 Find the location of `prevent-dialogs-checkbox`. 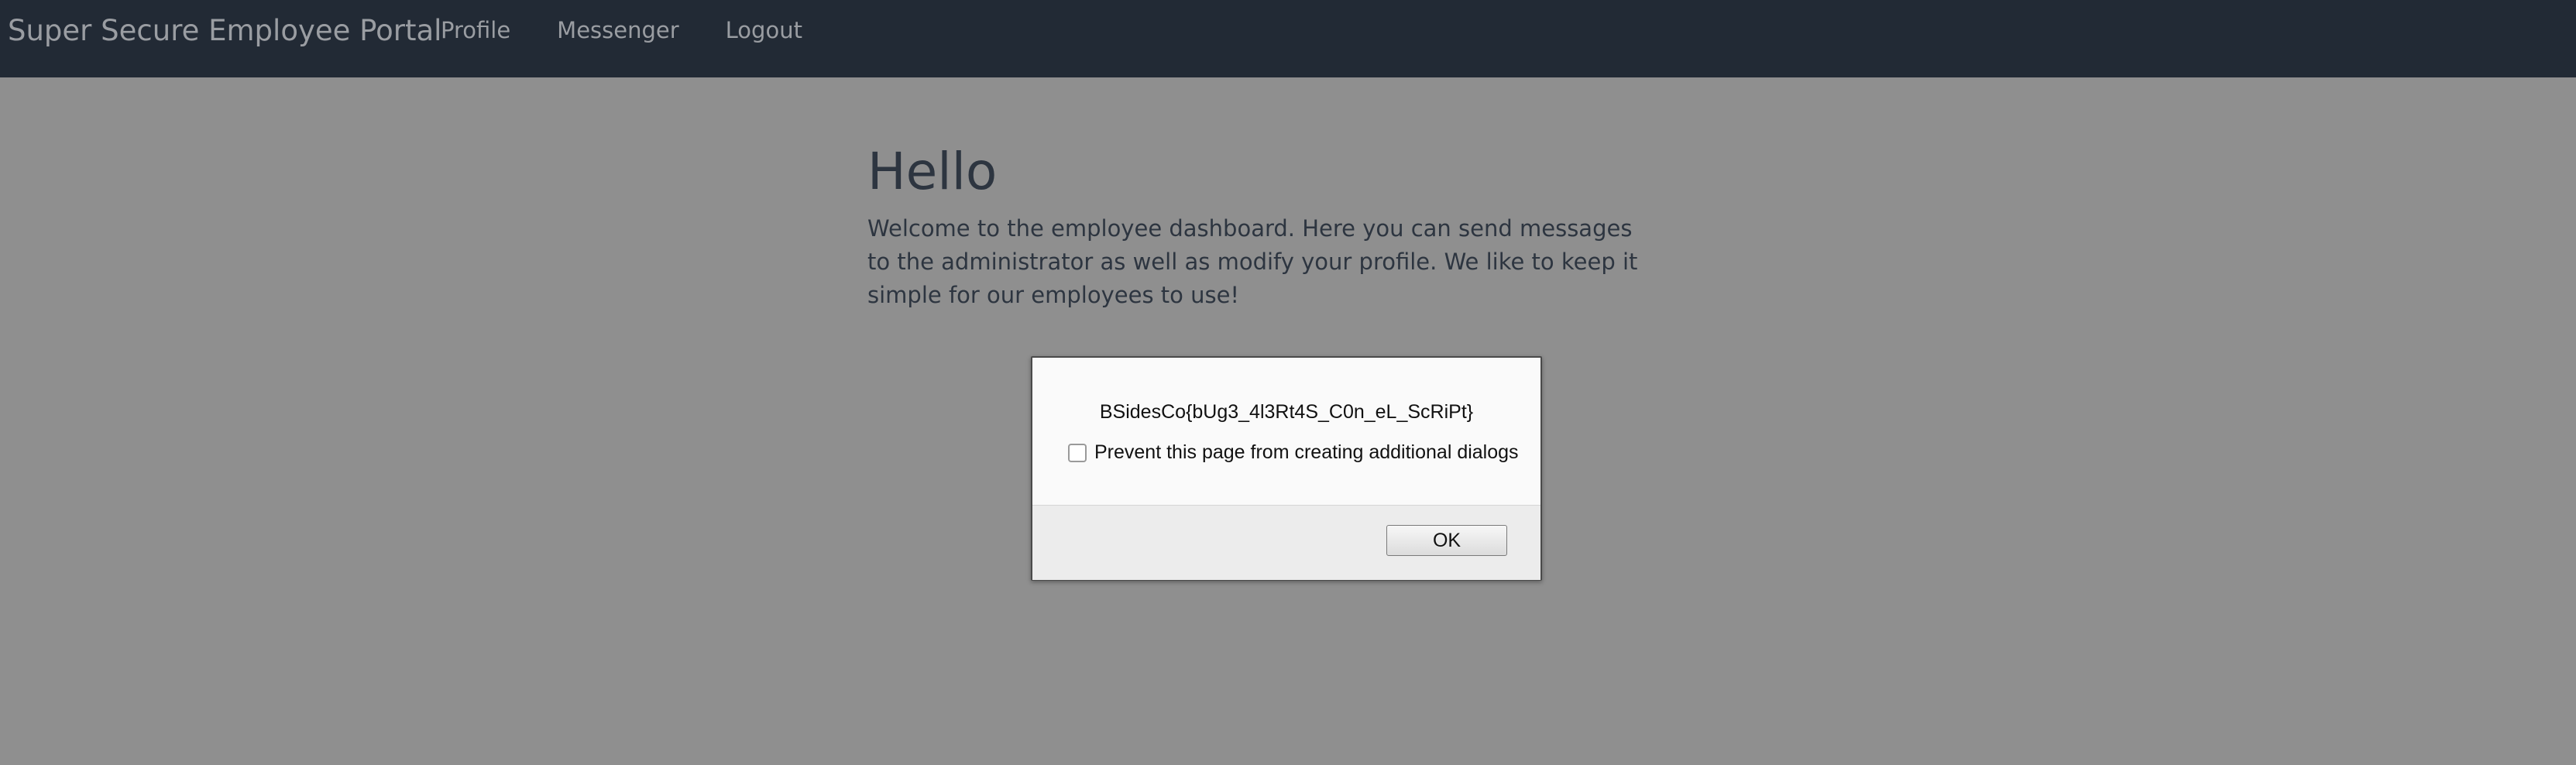

prevent-dialogs-checkbox is located at coordinates (1077, 453).